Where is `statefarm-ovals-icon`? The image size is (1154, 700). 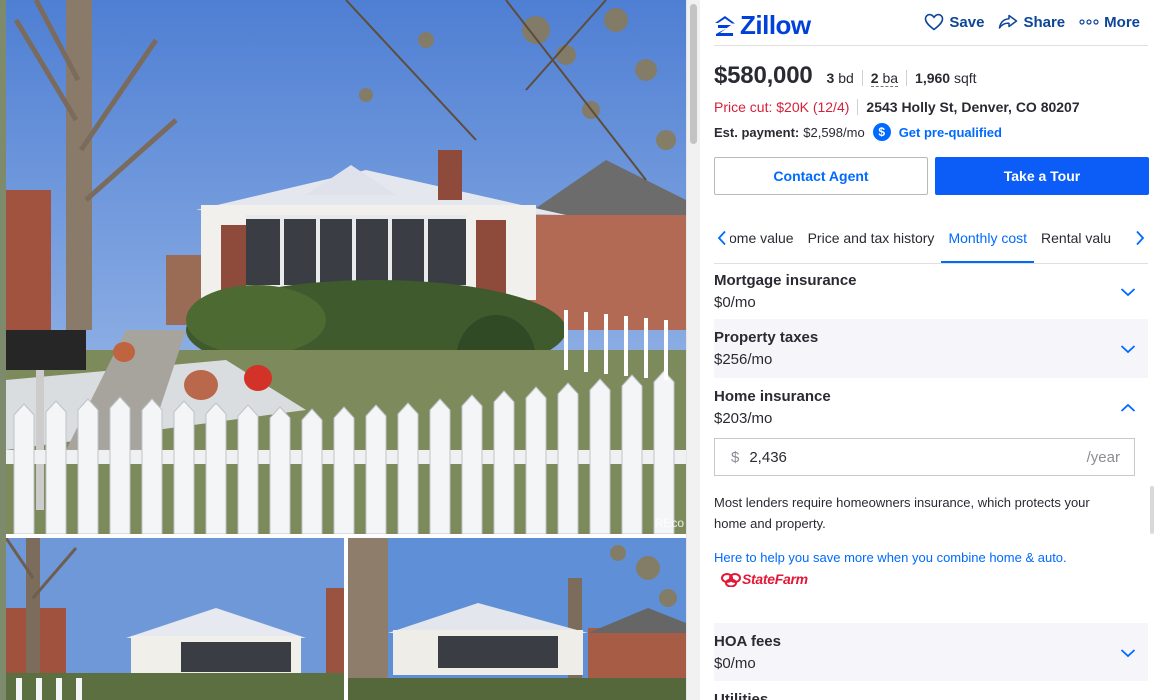 statefarm-ovals-icon is located at coordinates (731, 579).